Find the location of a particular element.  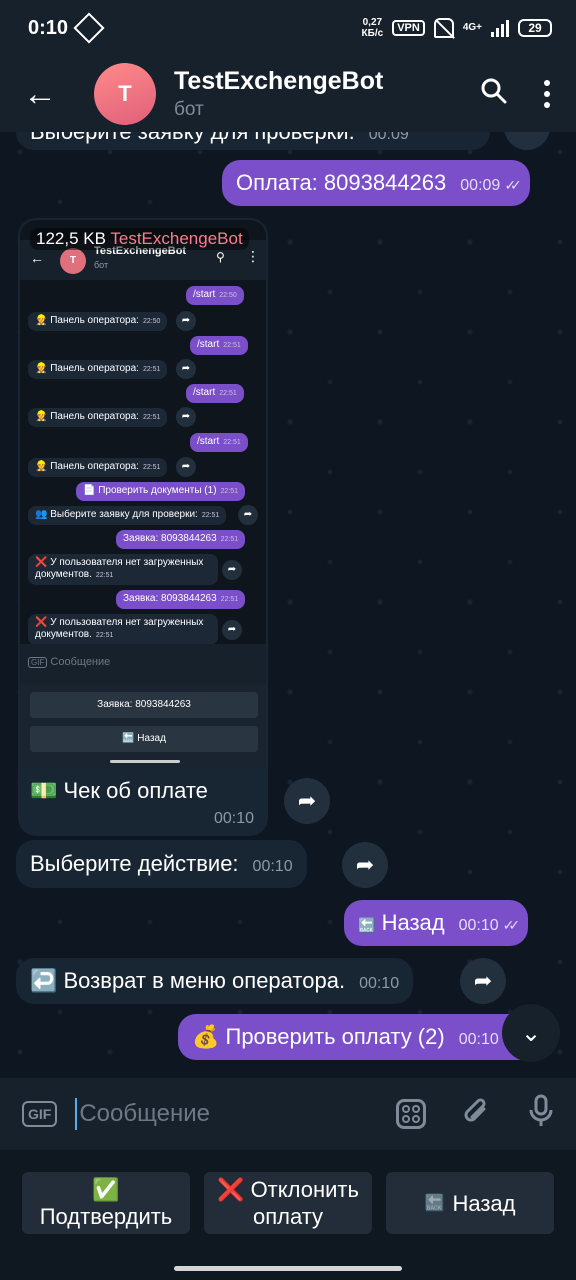

reject-payment-button: ❌ Отклонить оплату is located at coordinates (288, 1203).